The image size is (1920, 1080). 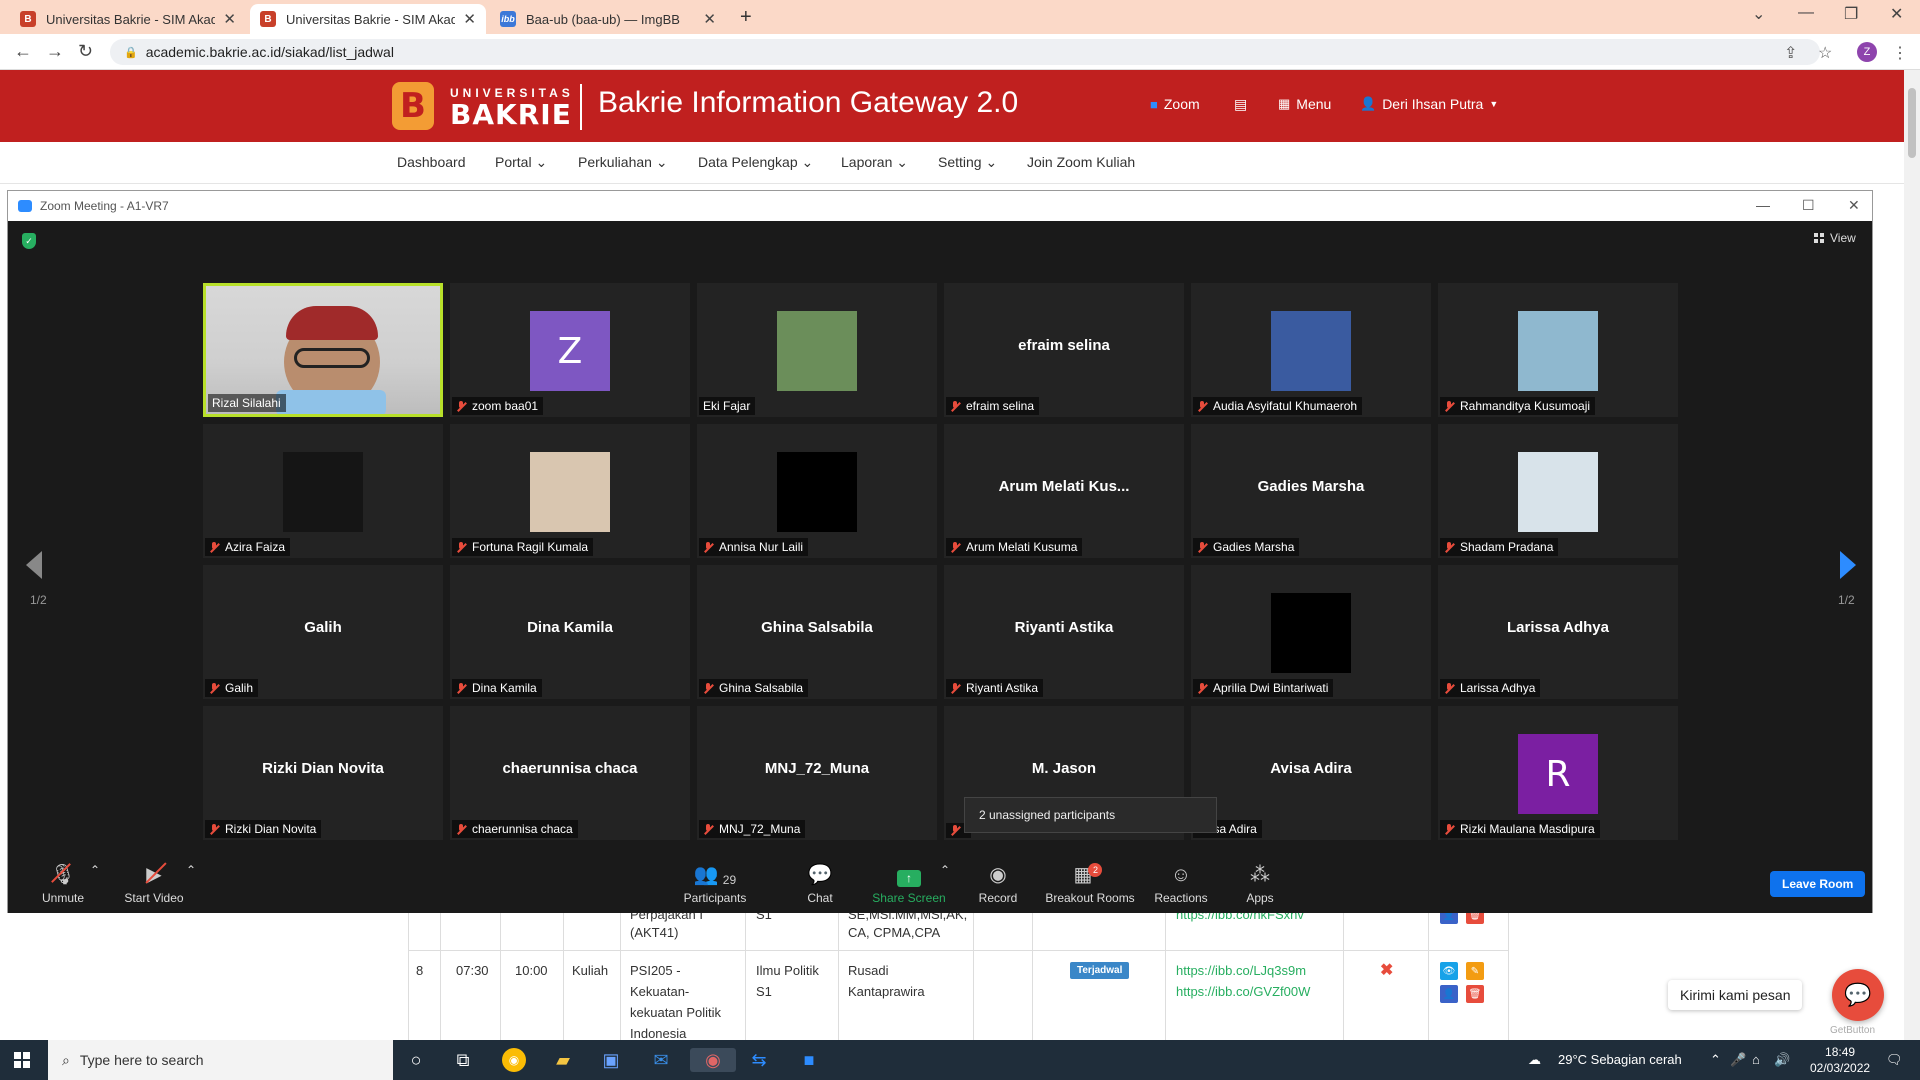 What do you see at coordinates (874, 162) in the screenshot?
I see `menu-laporan: Laporan ⌄` at bounding box center [874, 162].